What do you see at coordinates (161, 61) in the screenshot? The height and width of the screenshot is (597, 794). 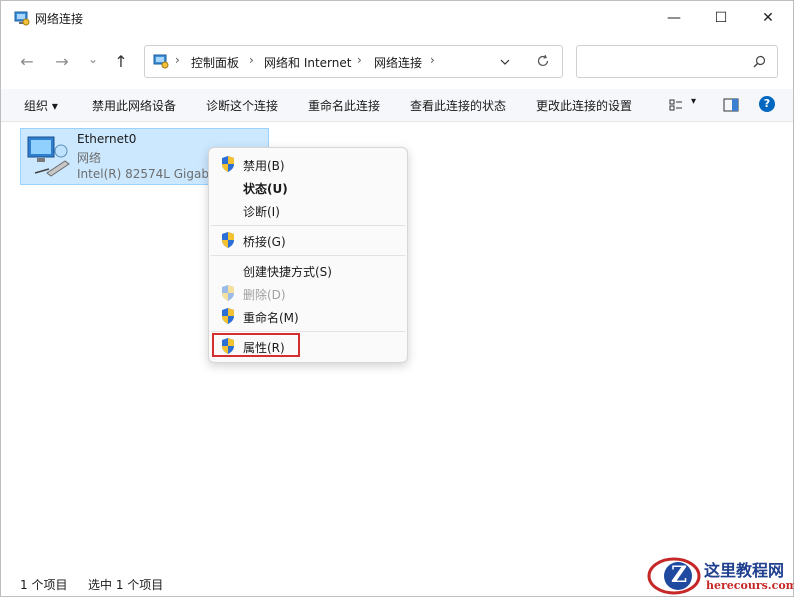 I see `control-panel-icon` at bounding box center [161, 61].